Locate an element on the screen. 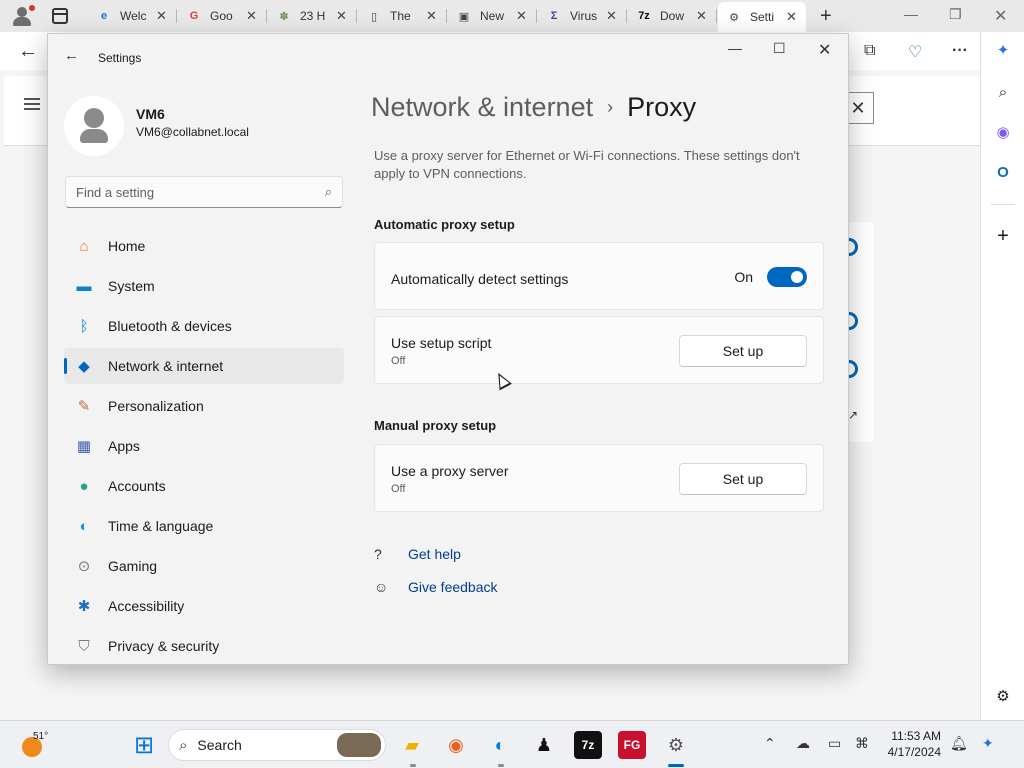 This screenshot has width=1024, height=768. new-tab-button: + is located at coordinates (826, 16).